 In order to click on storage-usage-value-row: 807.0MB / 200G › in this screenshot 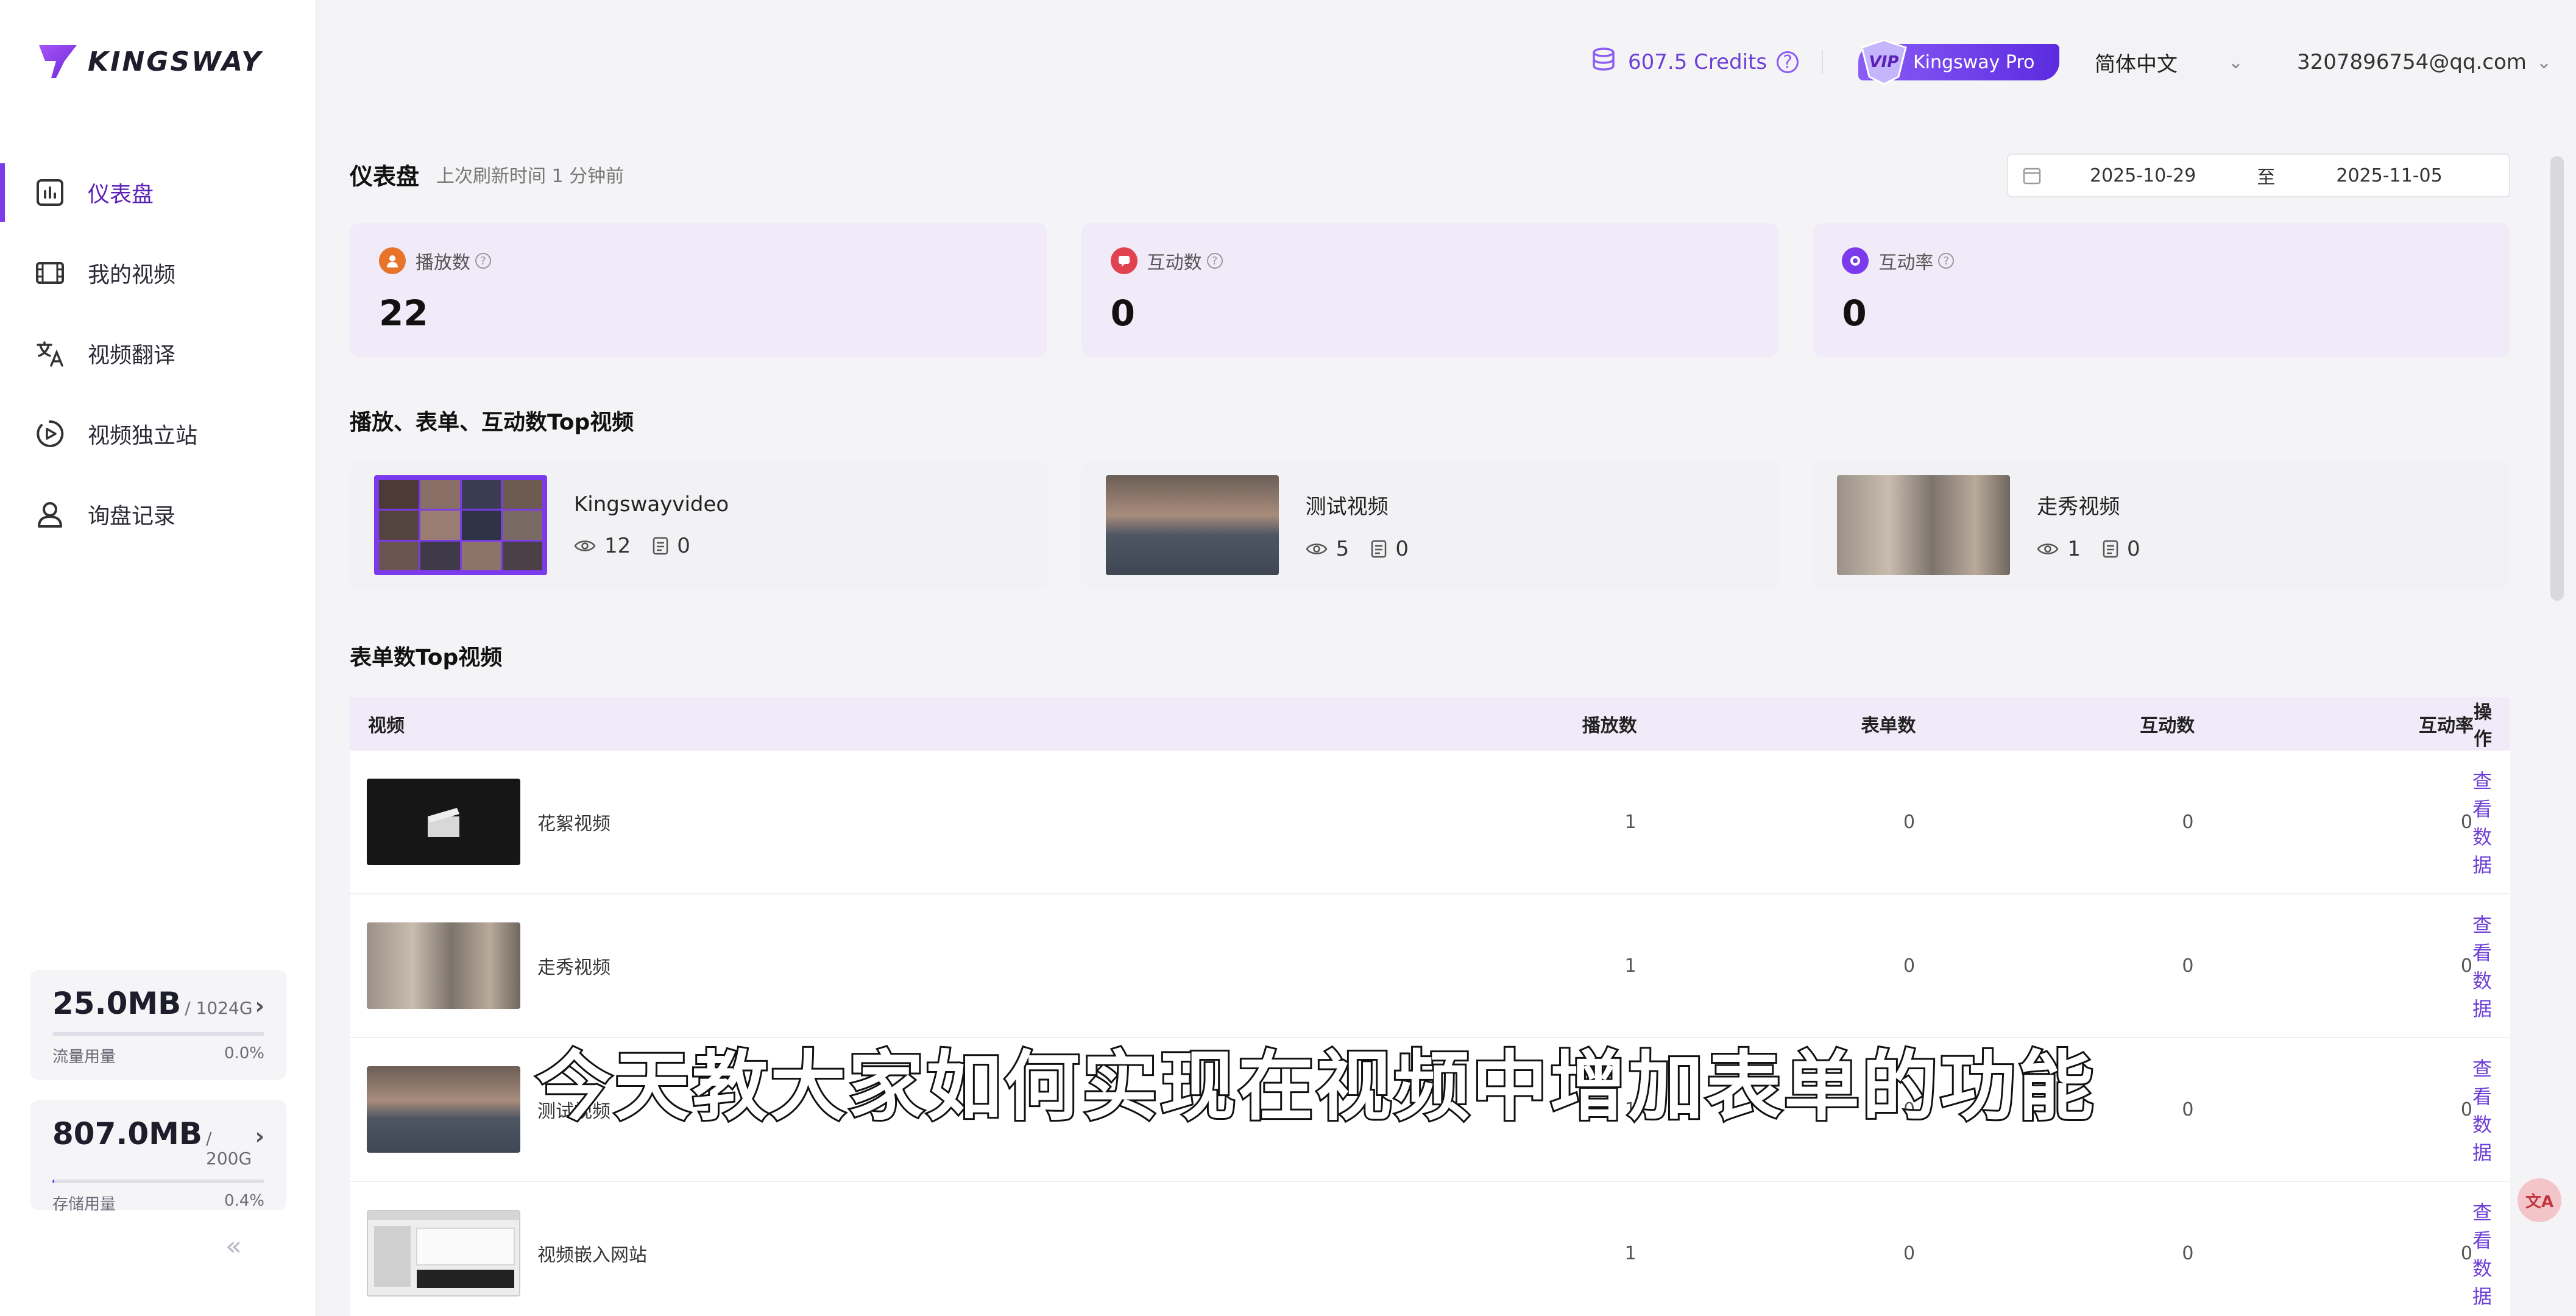, I will do `click(158, 1142)`.